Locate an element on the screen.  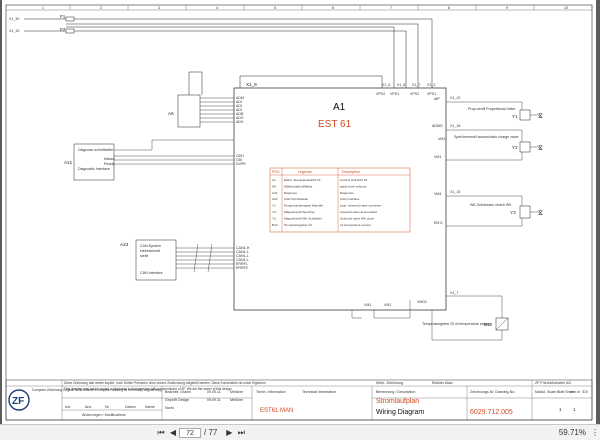
tb-geprueft: Geprüft Design is located at coordinates (177, 400).